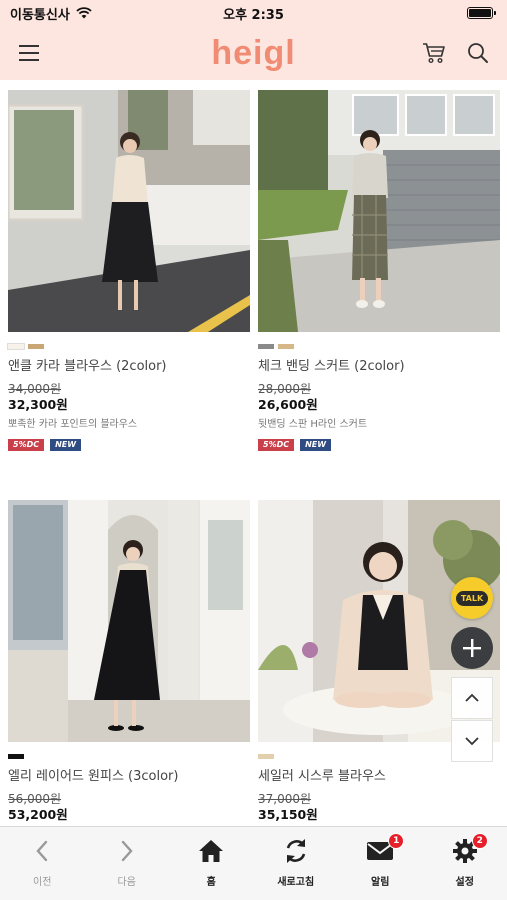  I want to click on kakao-talk-button: TALK, so click(472, 598).